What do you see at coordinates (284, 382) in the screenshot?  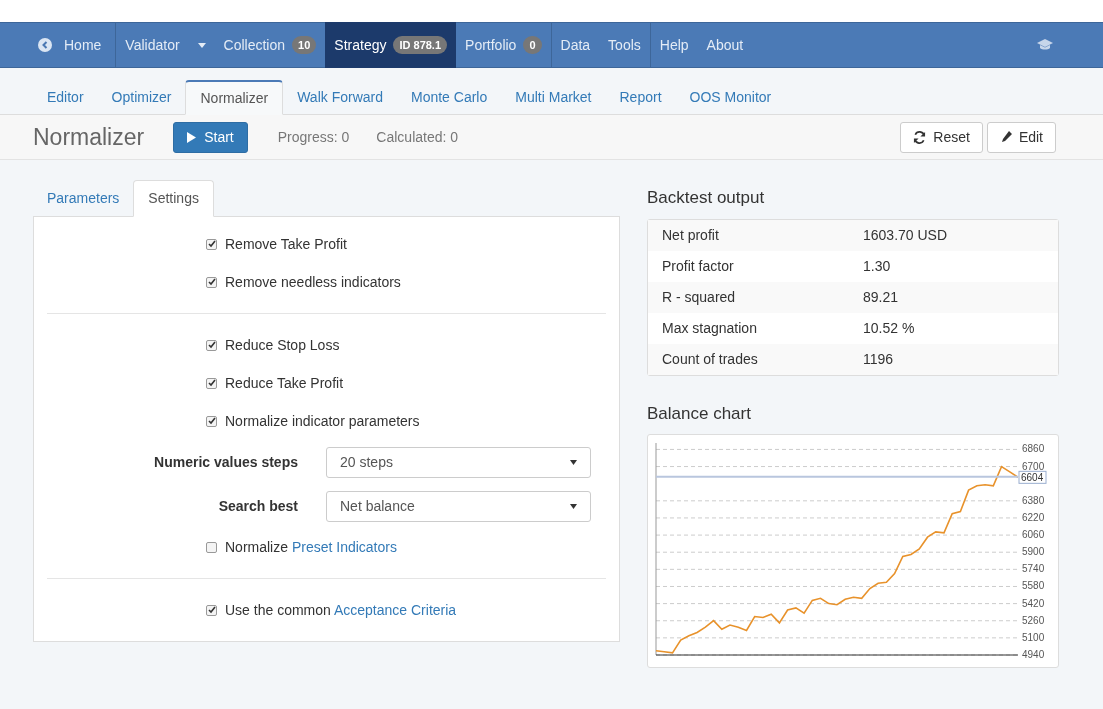 I see `option-label: Reduce Take Profit` at bounding box center [284, 382].